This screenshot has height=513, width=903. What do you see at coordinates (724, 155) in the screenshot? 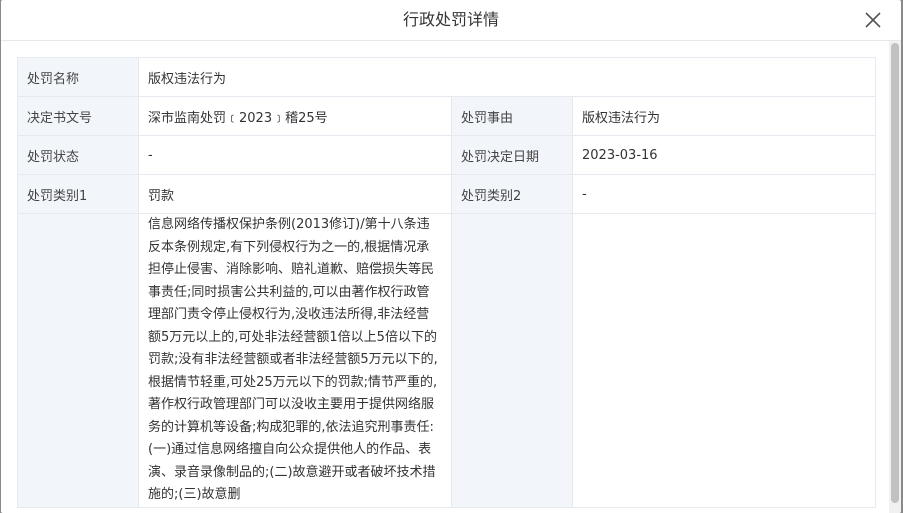
I see `decision-date-value: 2023-03-16` at bounding box center [724, 155].